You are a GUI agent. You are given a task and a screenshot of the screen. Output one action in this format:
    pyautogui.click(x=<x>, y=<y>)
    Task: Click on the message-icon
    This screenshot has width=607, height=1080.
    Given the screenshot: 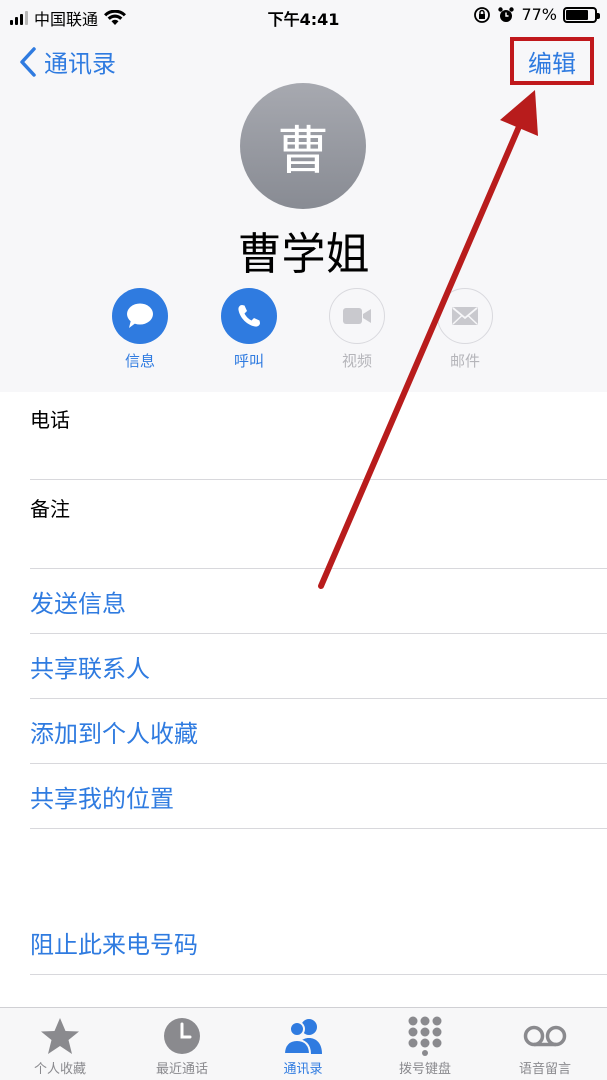 What is the action you would take?
    pyautogui.click(x=140, y=315)
    